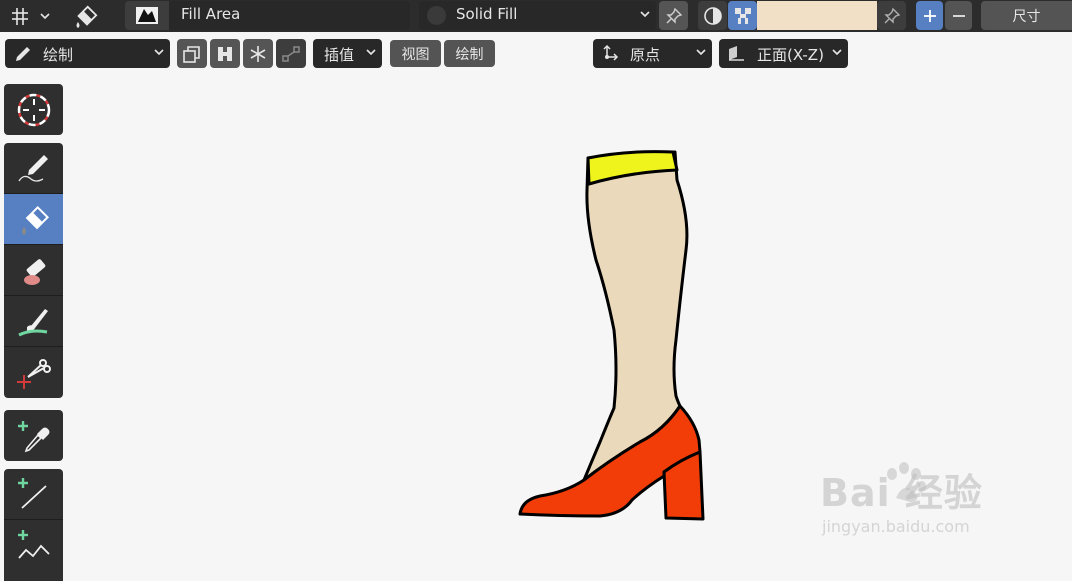  I want to click on watermark: Bai 经验 jingyan.baidu.com, so click(920, 499).